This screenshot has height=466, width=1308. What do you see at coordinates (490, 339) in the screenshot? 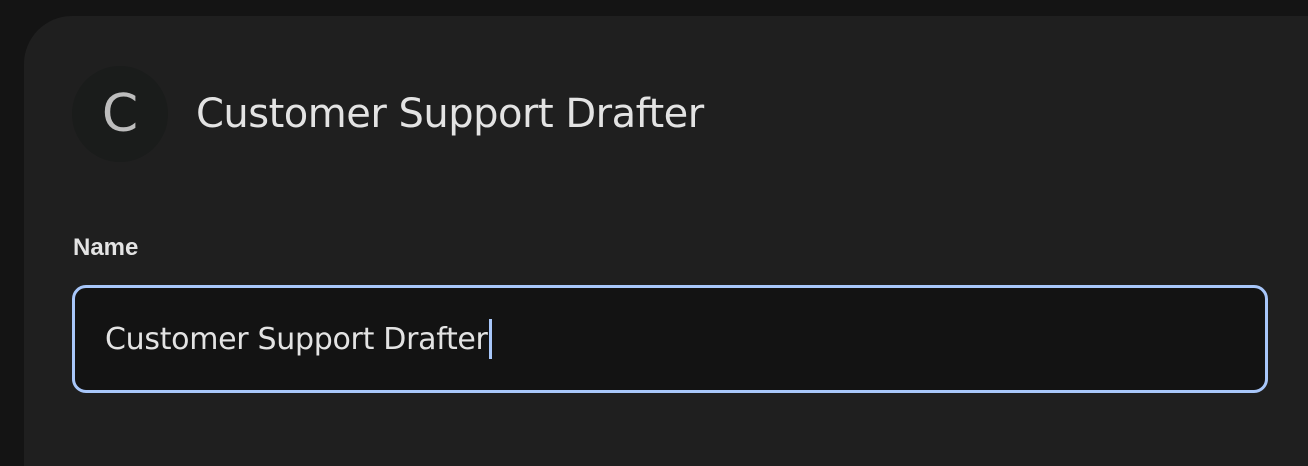
I see `text-cursor` at bounding box center [490, 339].